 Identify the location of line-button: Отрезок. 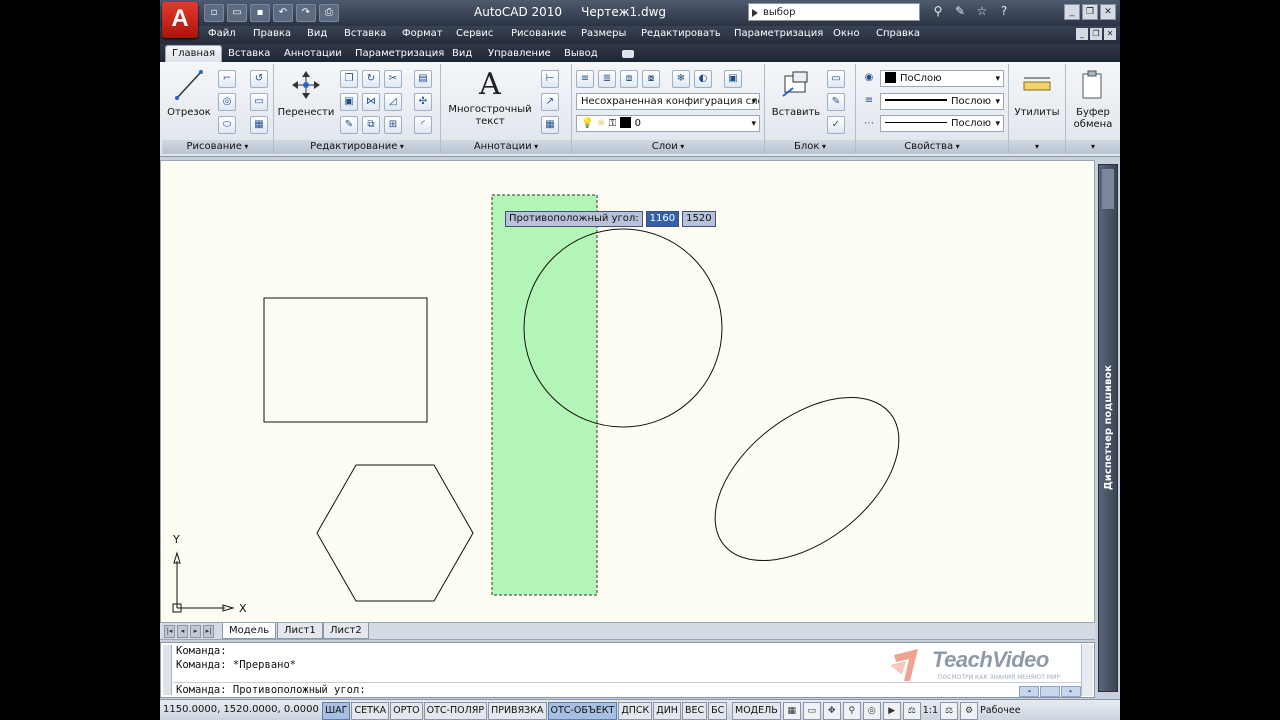
(189, 93).